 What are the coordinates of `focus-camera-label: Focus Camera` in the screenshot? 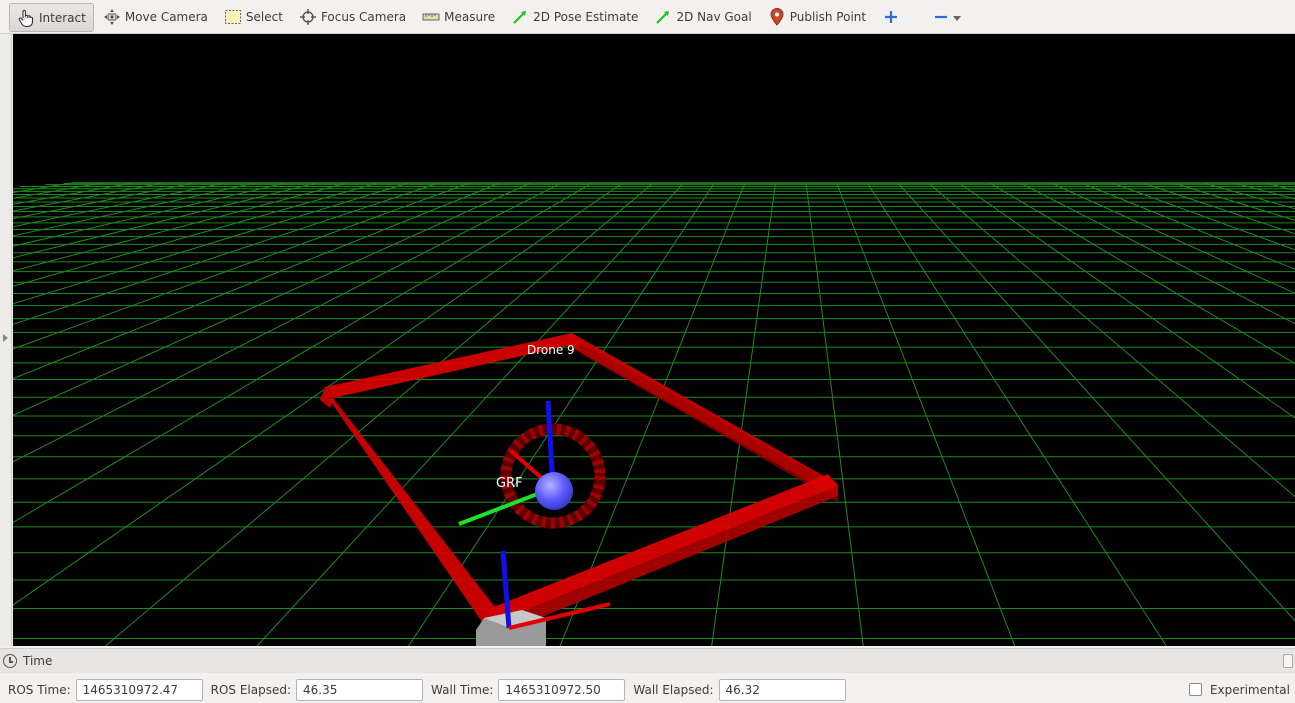 It's located at (363, 16).